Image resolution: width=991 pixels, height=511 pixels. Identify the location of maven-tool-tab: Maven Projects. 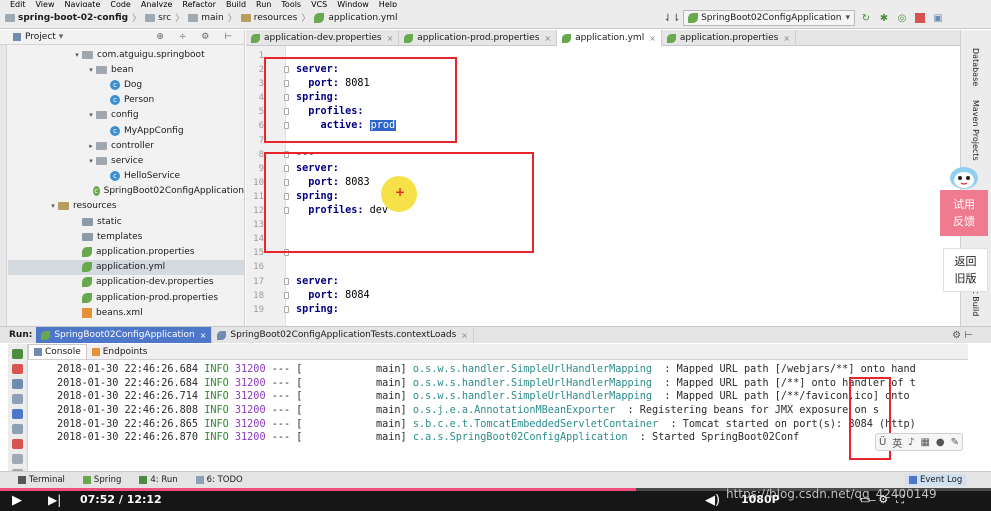
(975, 130).